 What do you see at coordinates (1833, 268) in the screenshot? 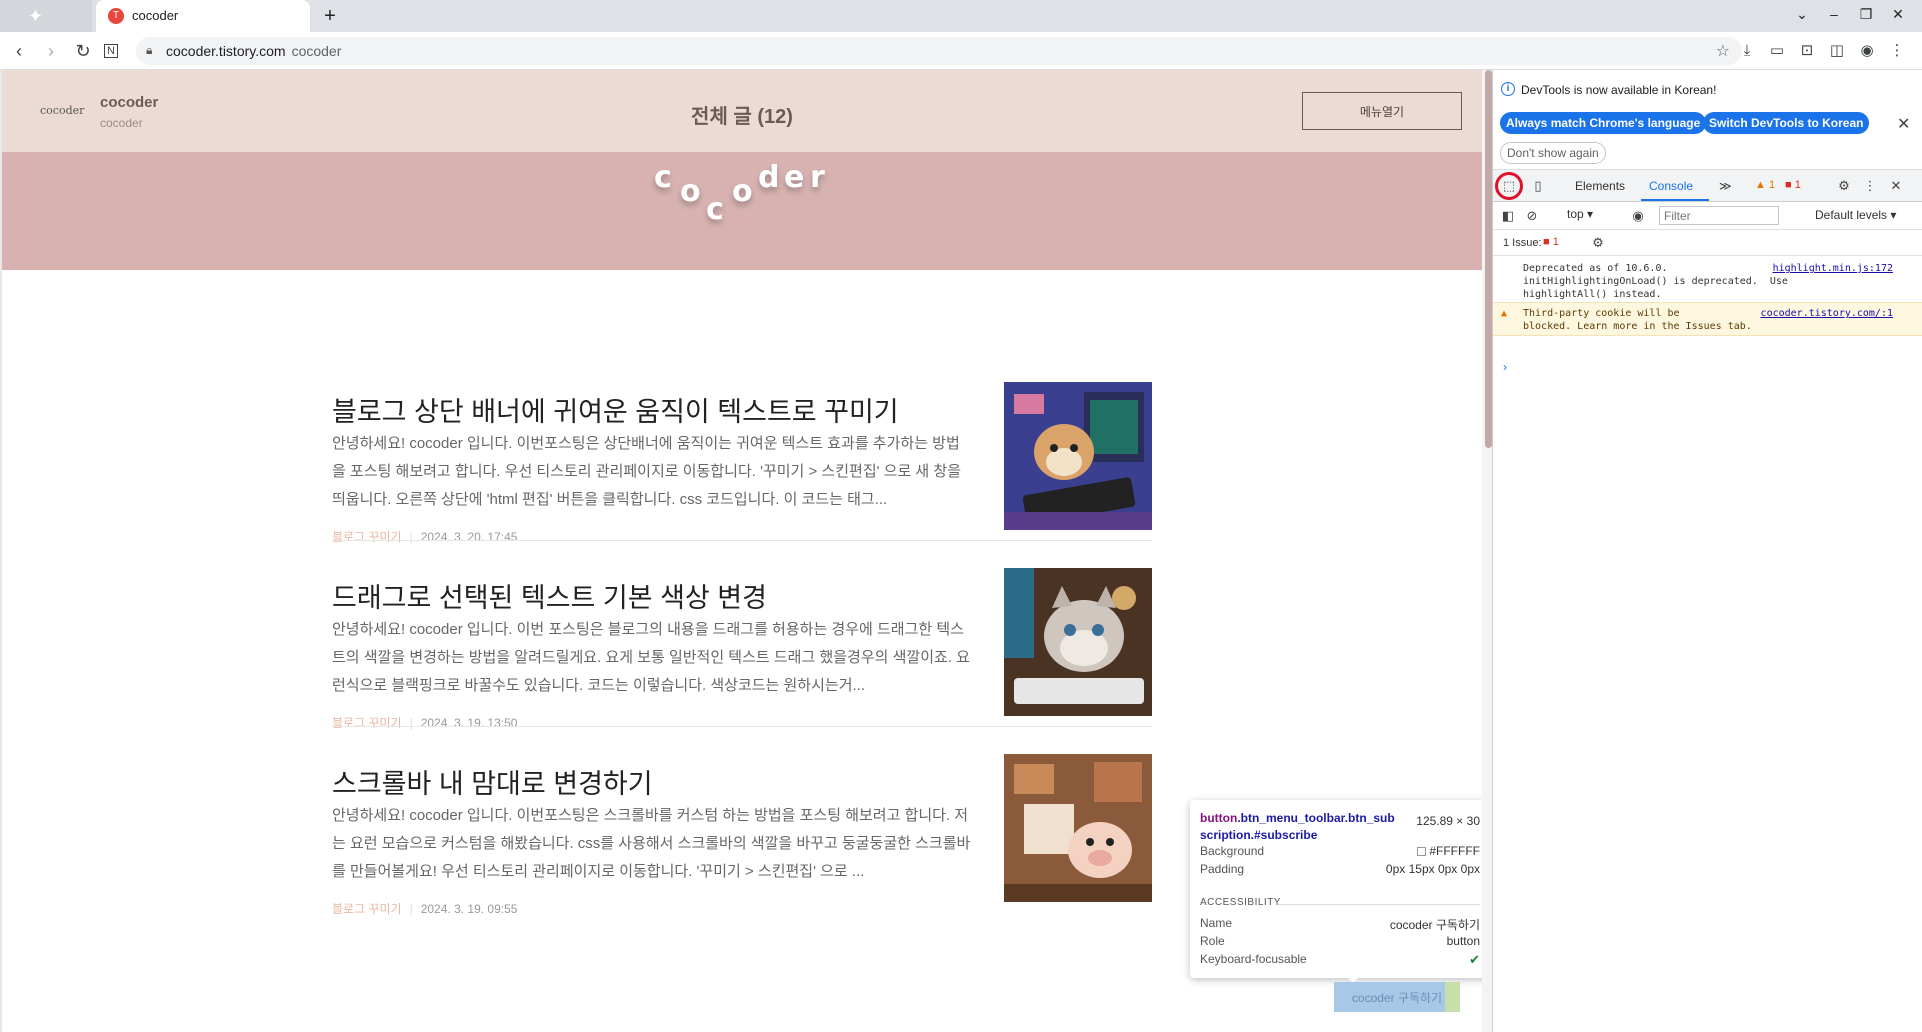
I see `console-message-source: highlight.min.js:172` at bounding box center [1833, 268].